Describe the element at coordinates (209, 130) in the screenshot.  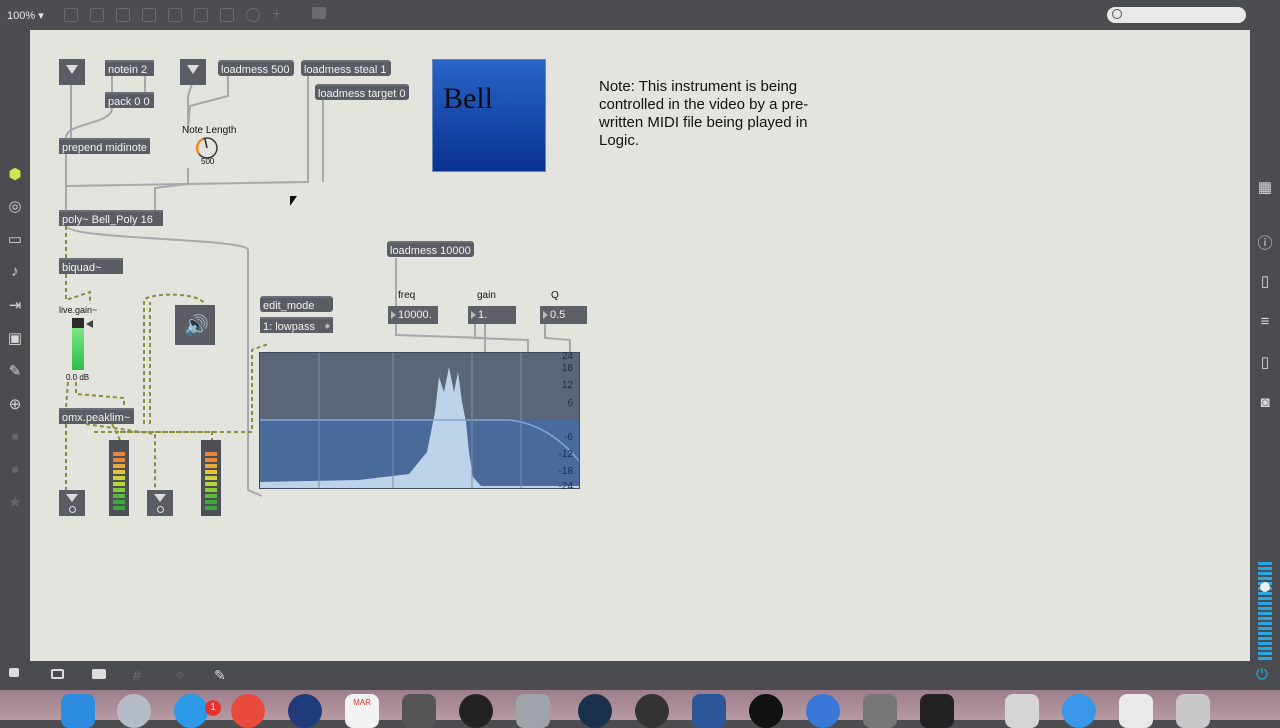
I see `note-length-label: Note Length` at that location.